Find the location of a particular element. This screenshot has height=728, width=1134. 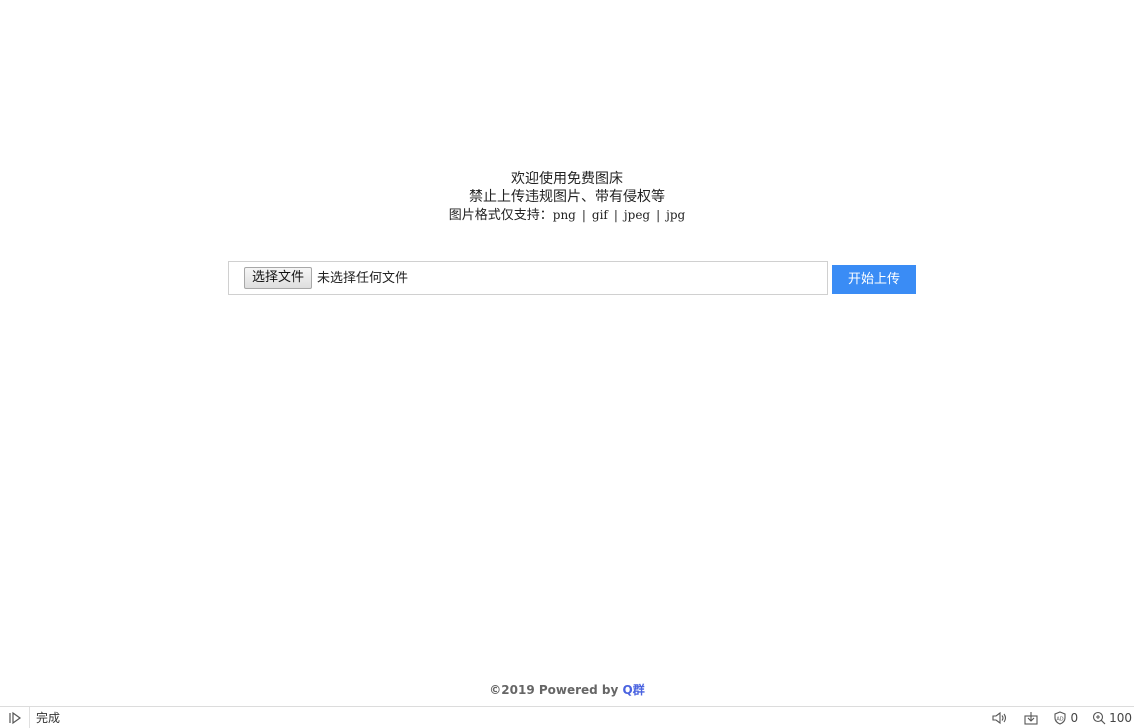

svg-text: AD is located at coordinates (1060, 719).